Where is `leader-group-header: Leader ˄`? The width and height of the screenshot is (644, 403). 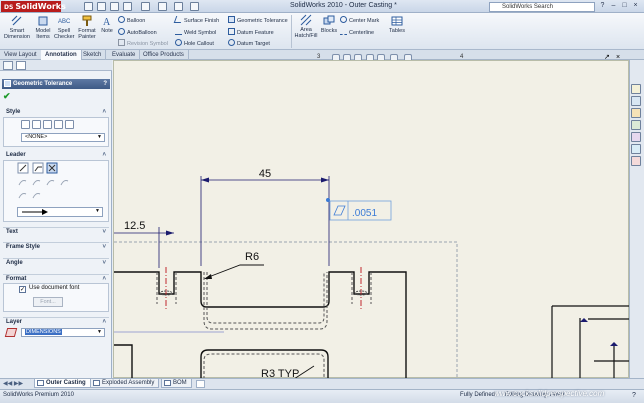 leader-group-header: Leader ˄ is located at coordinates (56, 155).